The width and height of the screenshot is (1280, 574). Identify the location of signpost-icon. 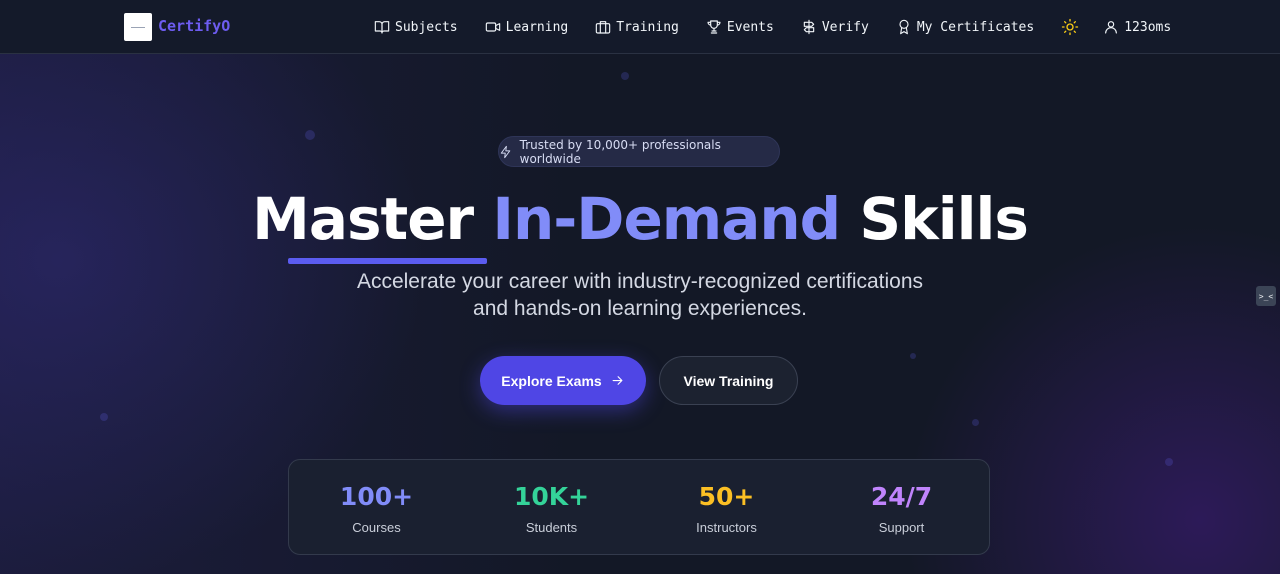
(809, 27).